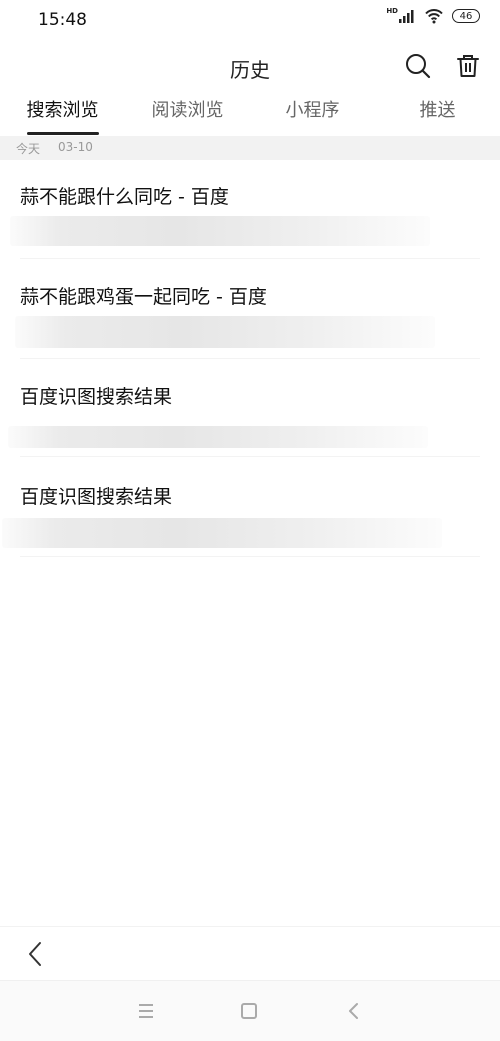  What do you see at coordinates (250, 66) in the screenshot?
I see `header: 历史` at bounding box center [250, 66].